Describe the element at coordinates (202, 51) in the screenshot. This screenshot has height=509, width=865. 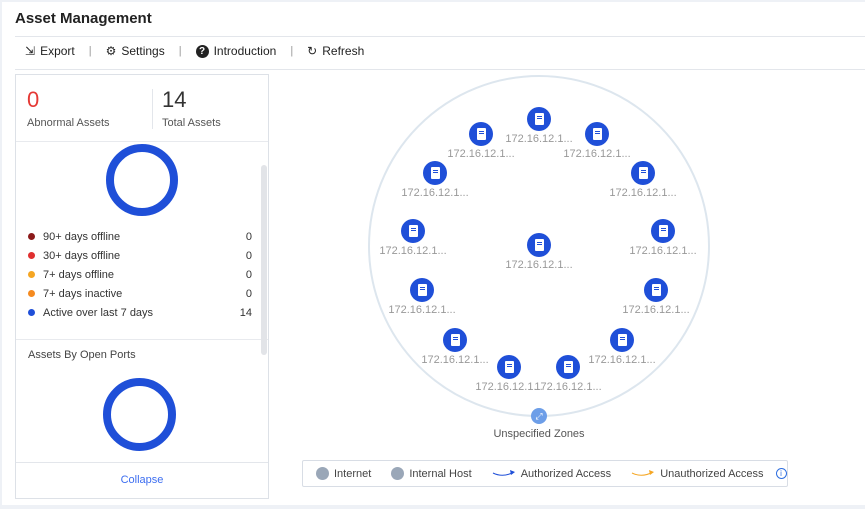
I see `question-icon: ?` at that location.